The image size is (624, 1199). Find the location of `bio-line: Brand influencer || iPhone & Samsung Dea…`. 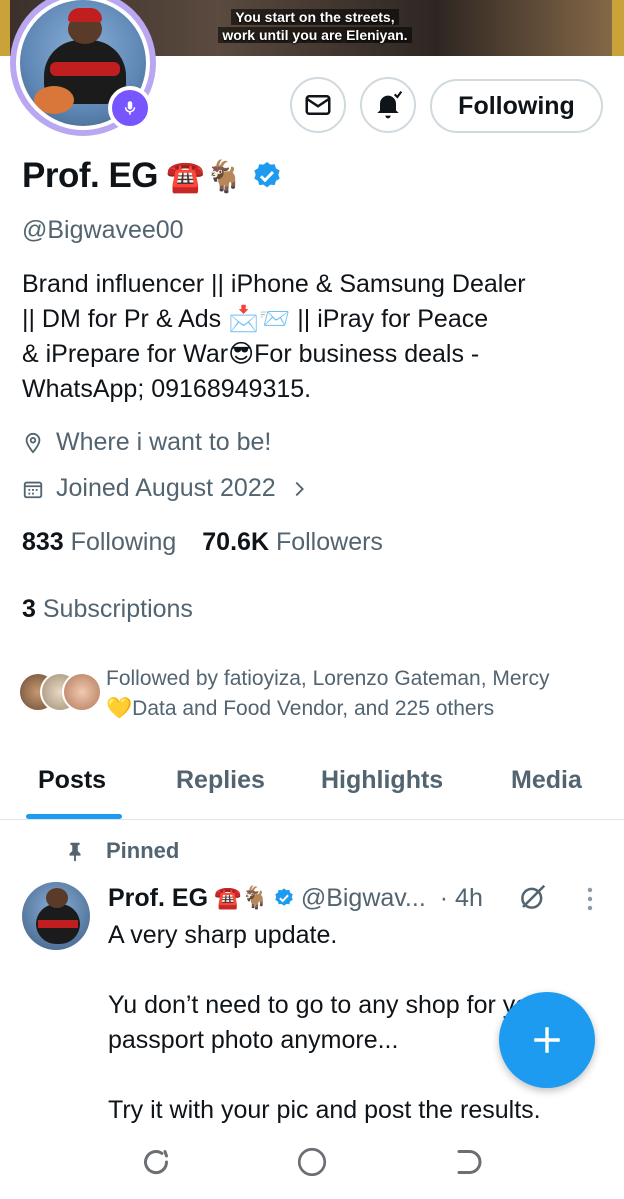

bio-line: Brand influencer || iPhone & Samsung Dea… is located at coordinates (274, 284).